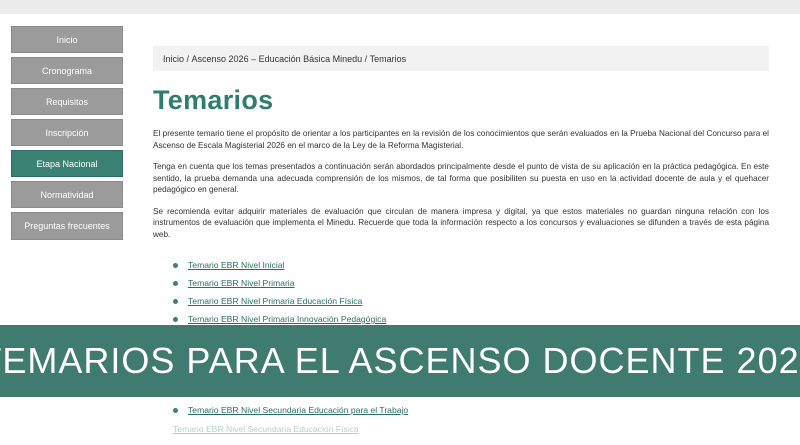  I want to click on sidebar-item-label: Requisitos, so click(67, 101).